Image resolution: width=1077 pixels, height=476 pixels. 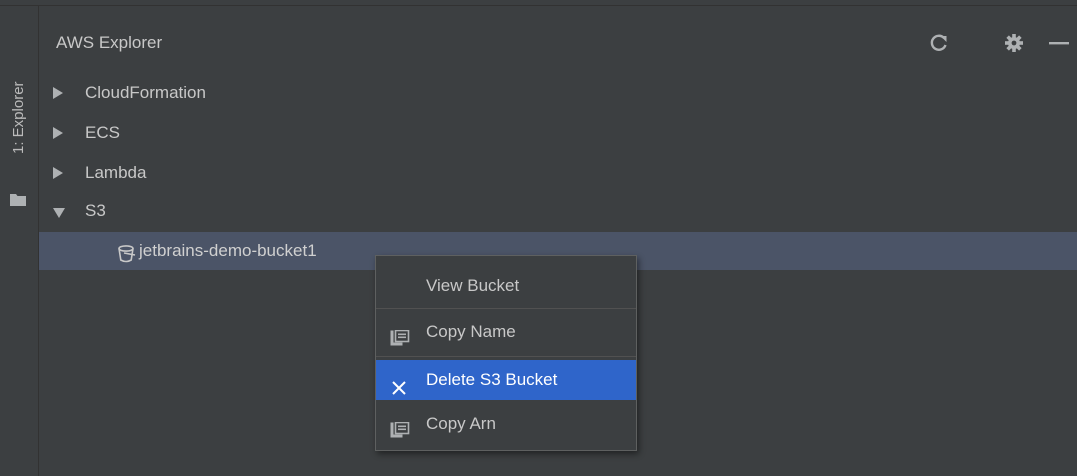 I want to click on minimize-icon, so click(x=1059, y=43).